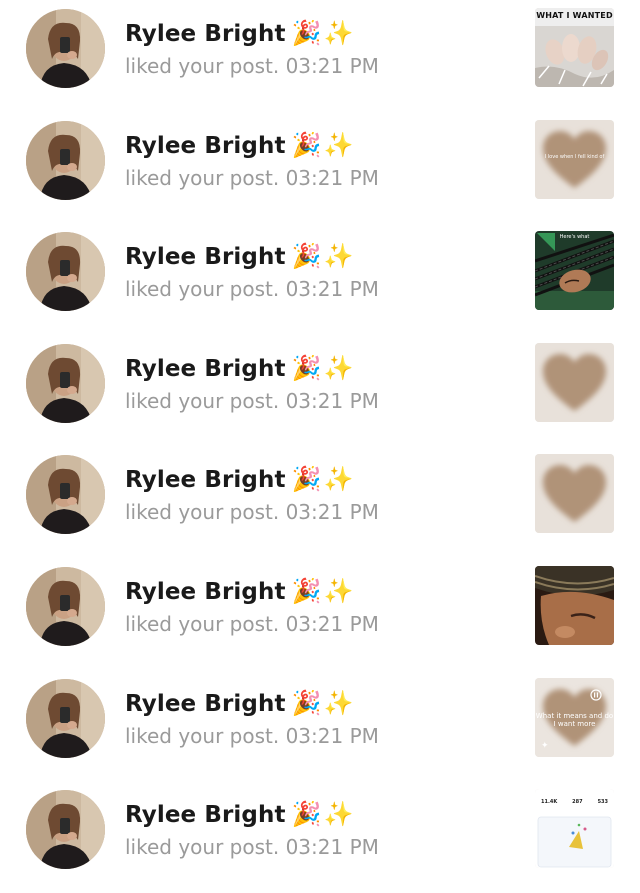  I want to click on thumbnail-caption: I love when I fell kind of, so click(574, 156).